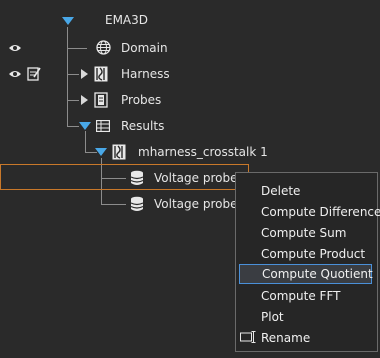 The width and height of the screenshot is (380, 358). What do you see at coordinates (141, 100) in the screenshot?
I see `tree-node-probes: Probes` at bounding box center [141, 100].